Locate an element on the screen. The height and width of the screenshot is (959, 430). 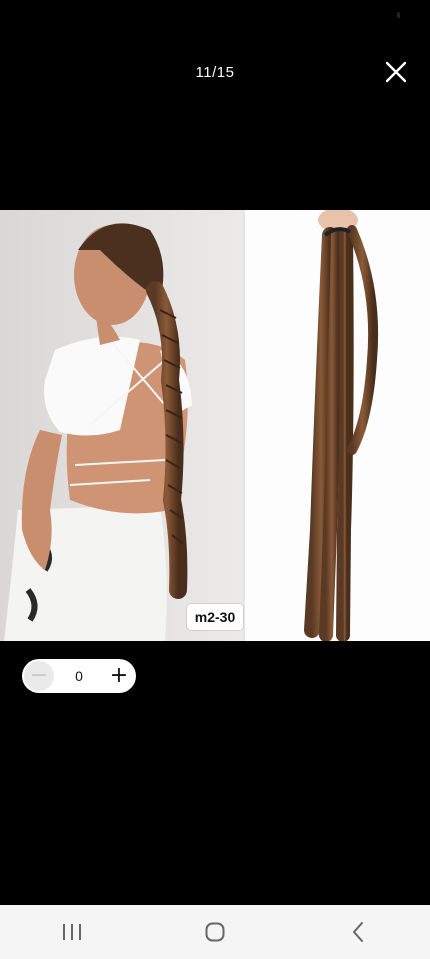
variant-label-badge: m2-30 is located at coordinates (215, 617).